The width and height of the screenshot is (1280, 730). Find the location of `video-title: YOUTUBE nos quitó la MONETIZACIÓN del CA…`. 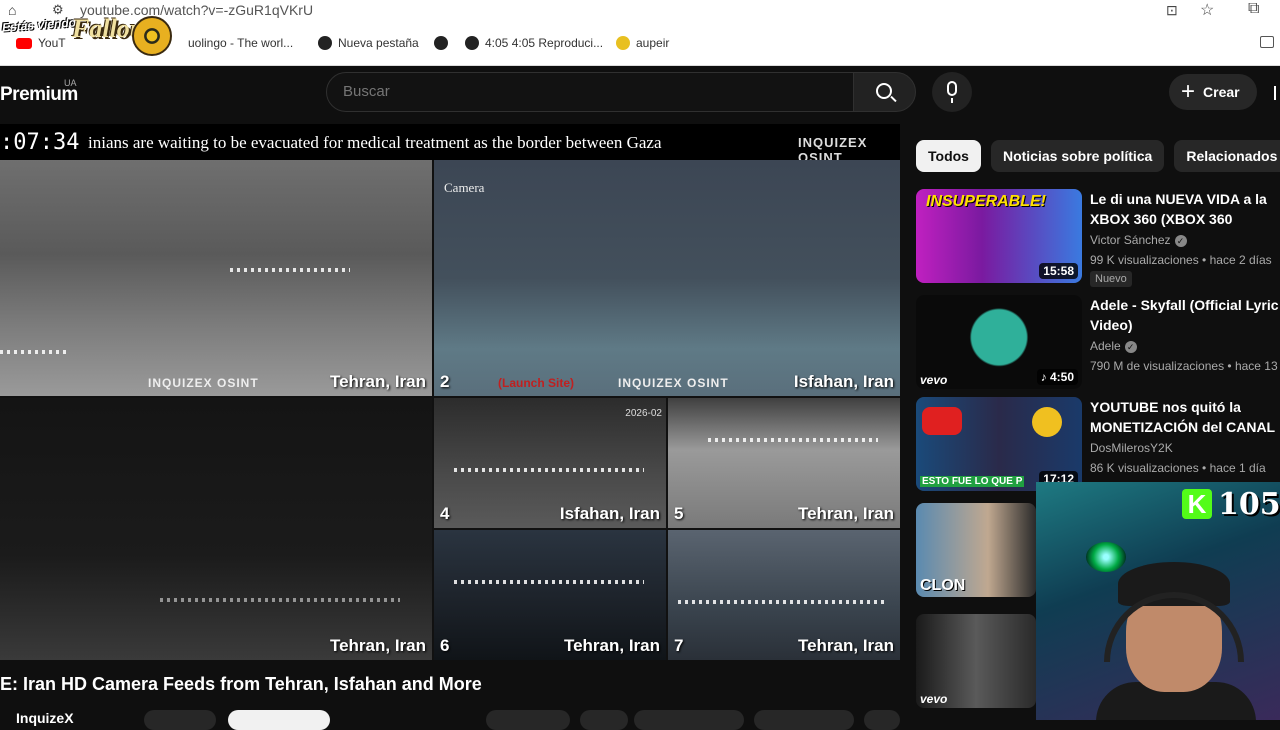

video-title: YOUTUBE nos quitó la MONETIZACIÓN del CA… is located at coordinates (1185, 417).